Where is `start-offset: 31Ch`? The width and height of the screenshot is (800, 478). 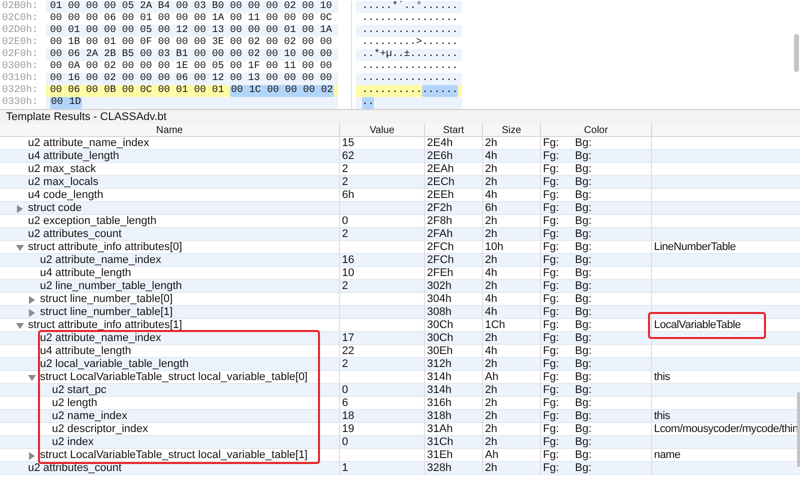 start-offset: 31Ch is located at coordinates (440, 442).